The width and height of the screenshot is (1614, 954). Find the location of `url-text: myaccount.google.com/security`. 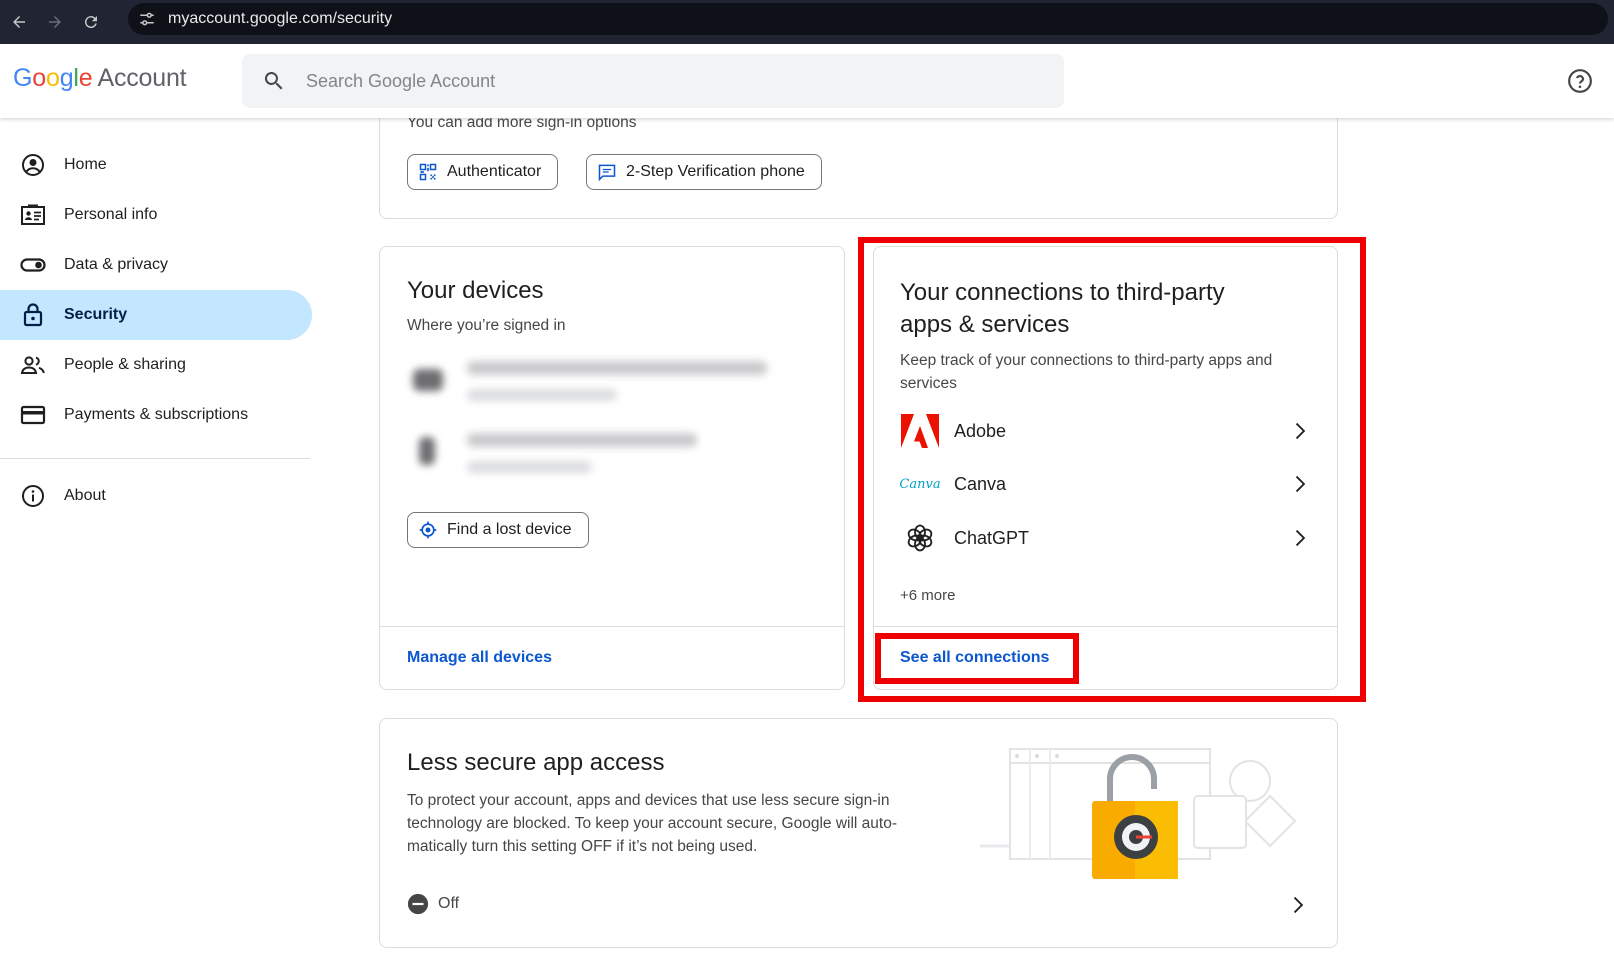

url-text: myaccount.google.com/security is located at coordinates (280, 18).